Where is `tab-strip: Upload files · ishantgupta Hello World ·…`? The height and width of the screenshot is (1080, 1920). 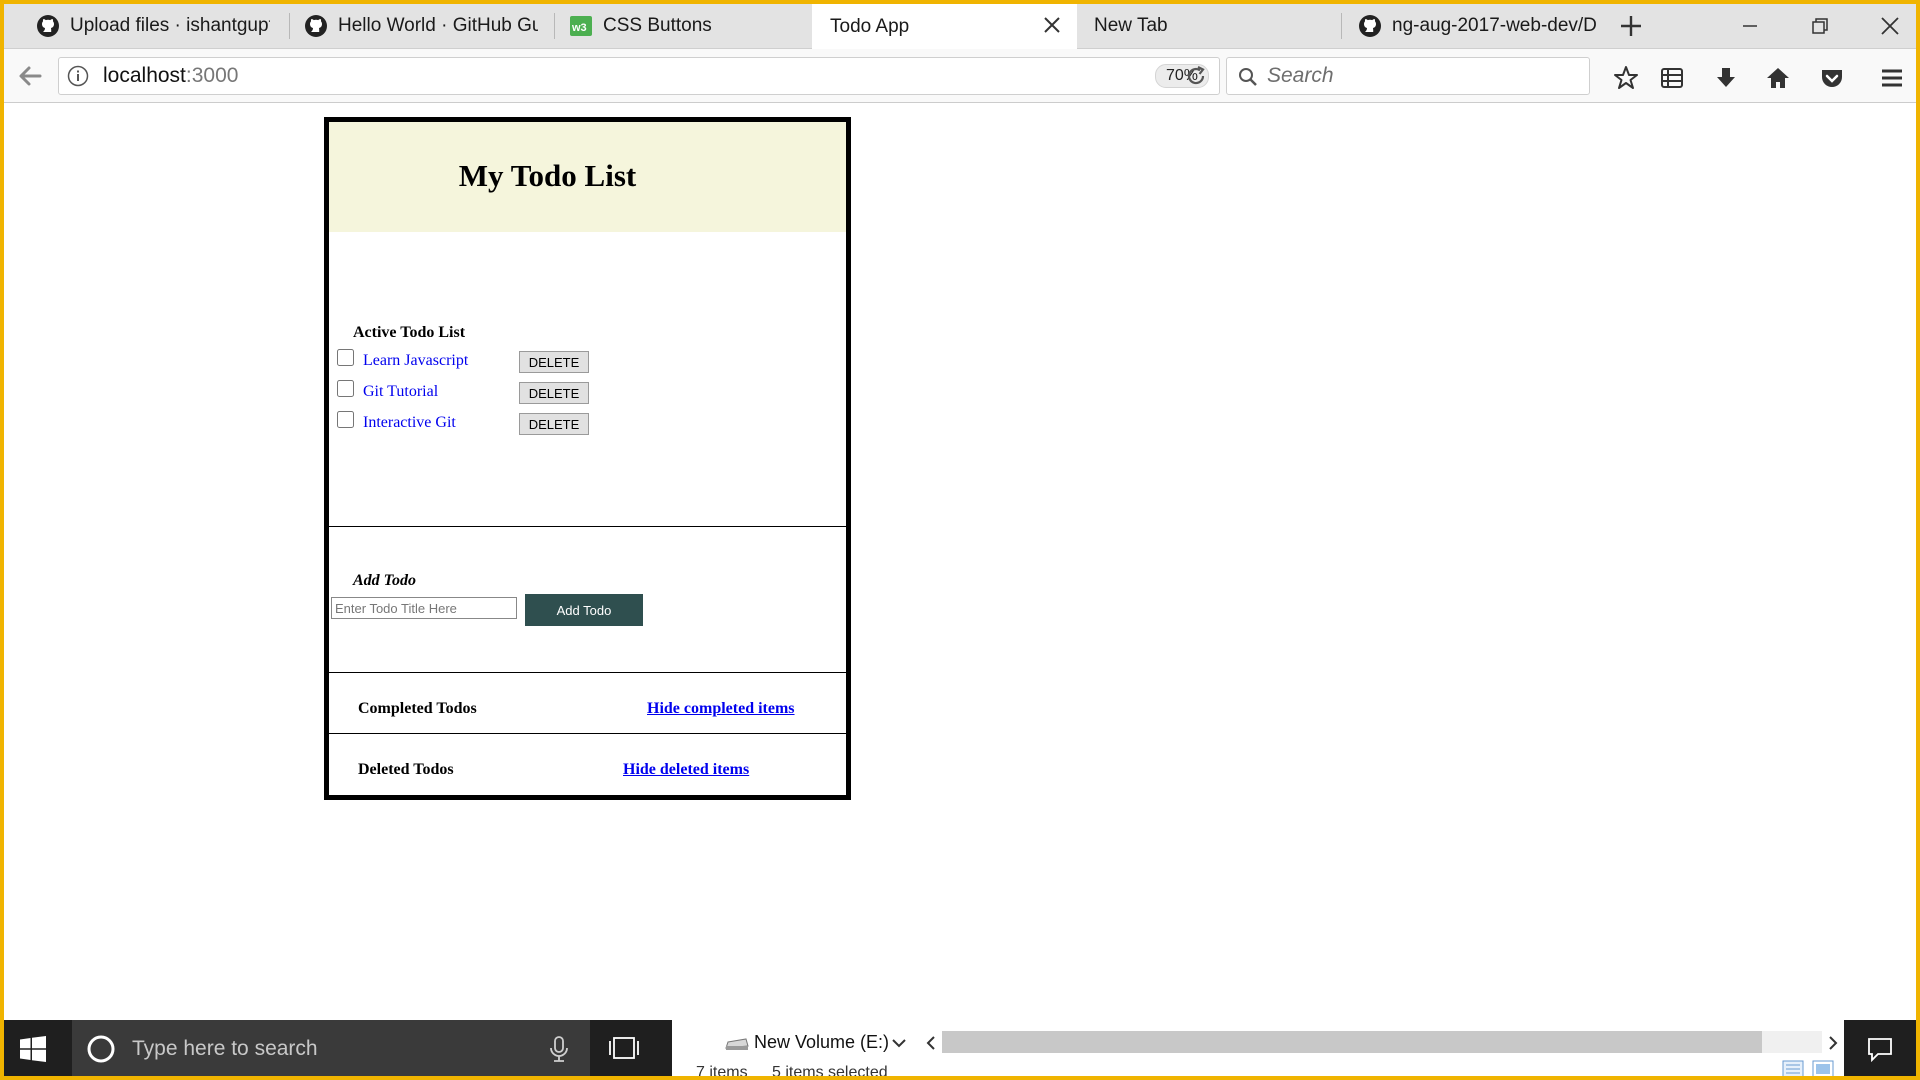
tab-strip: Upload files · ishantgupta Hello World ·… is located at coordinates (960, 26).